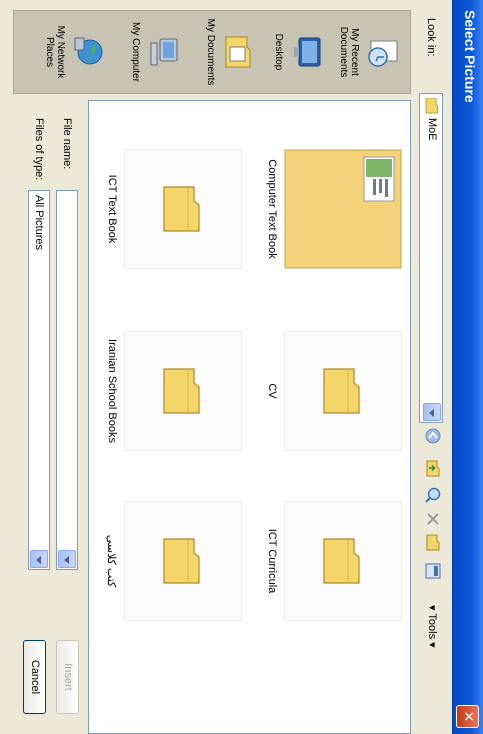 The image size is (483, 734). I want to click on place-label: My Recent, so click(354, 52).